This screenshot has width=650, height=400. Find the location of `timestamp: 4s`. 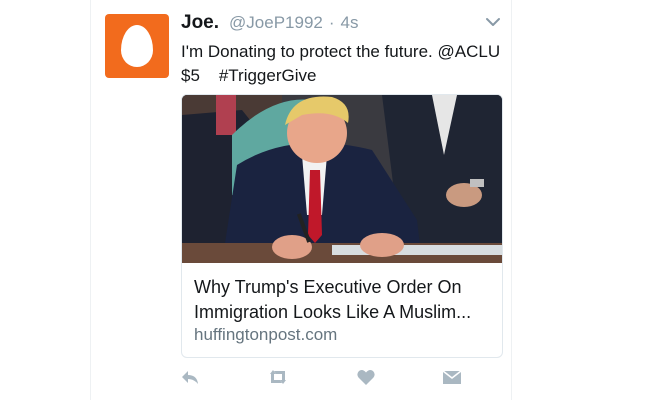

timestamp: 4s is located at coordinates (350, 23).